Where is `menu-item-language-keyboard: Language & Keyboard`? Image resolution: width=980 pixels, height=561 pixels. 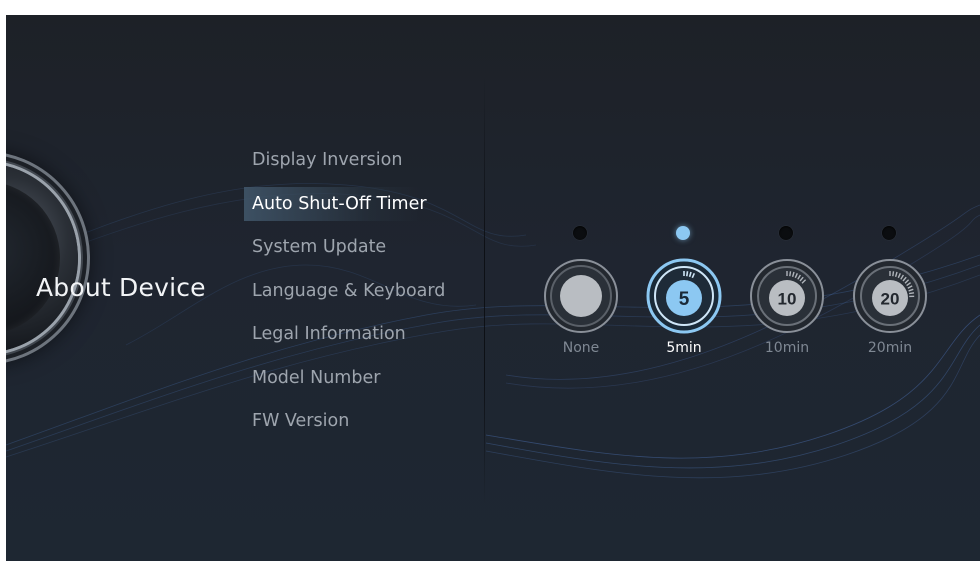 menu-item-language-keyboard: Language & Keyboard is located at coordinates (359, 291).